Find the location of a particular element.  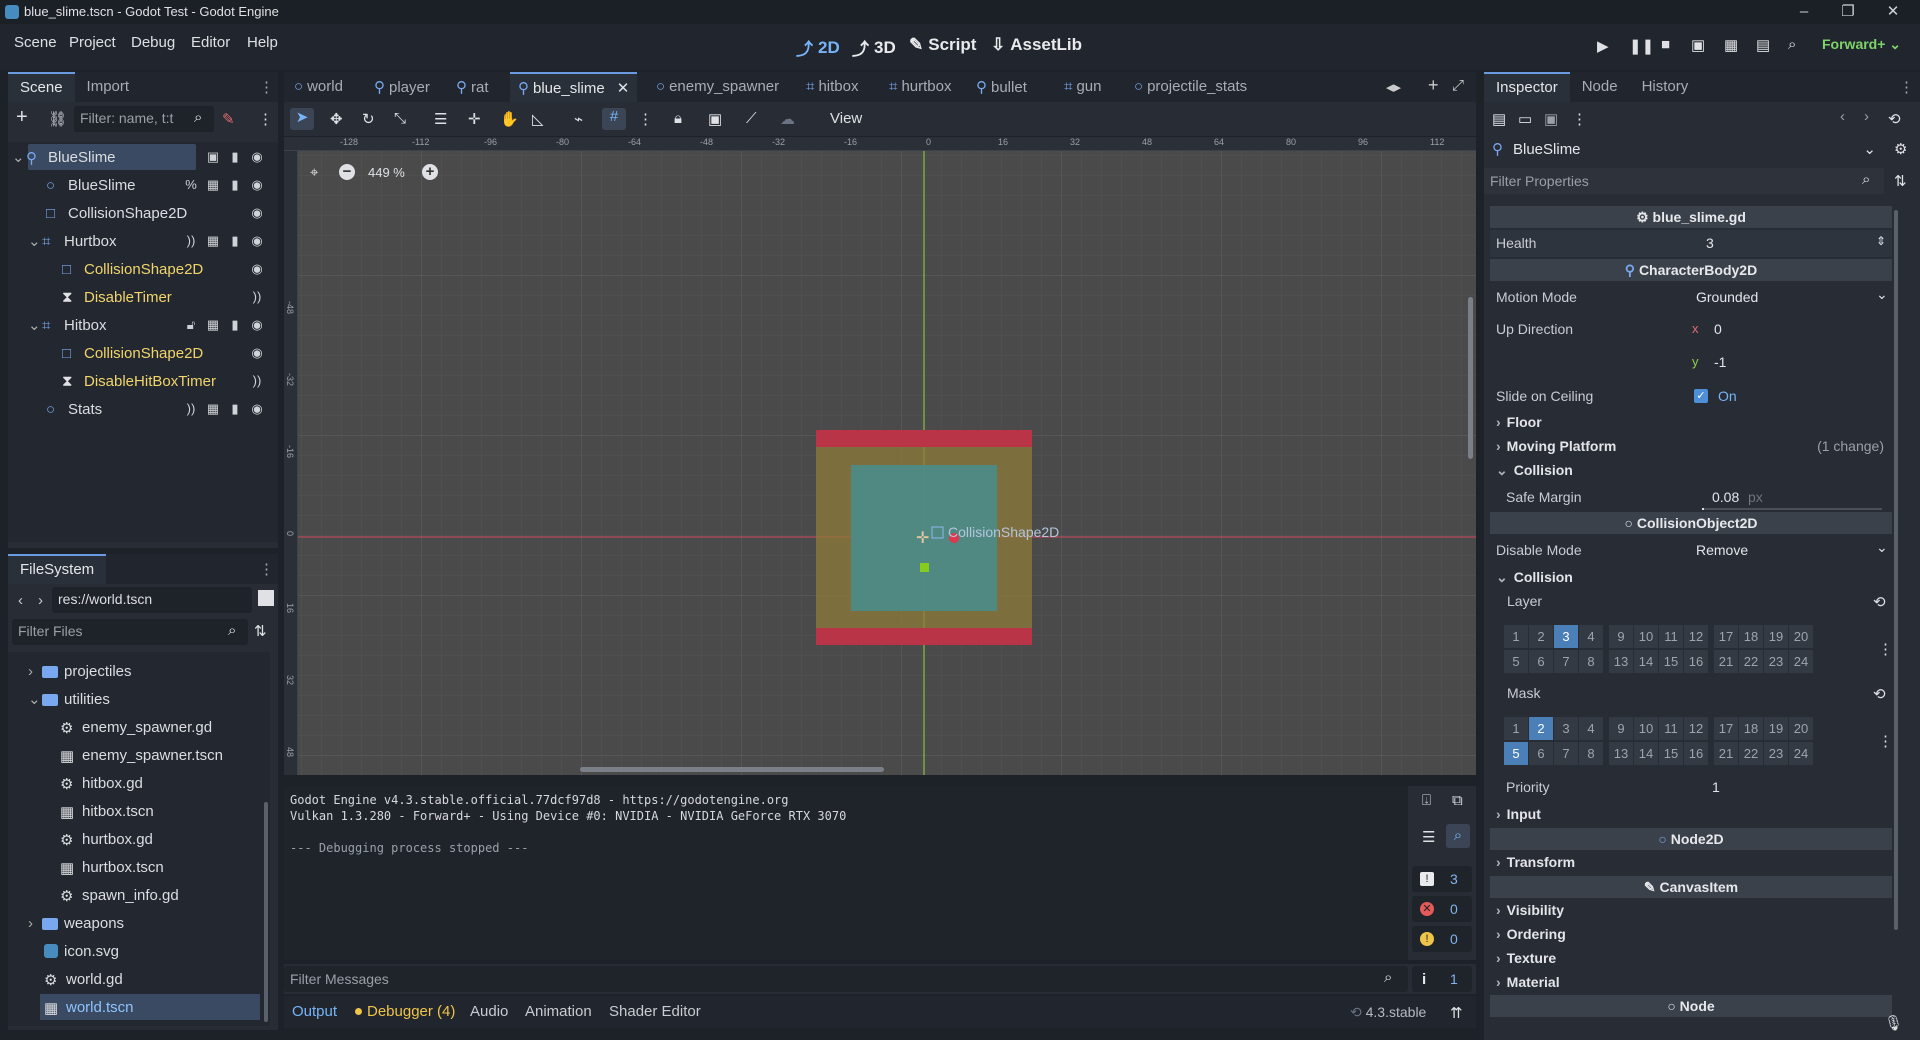

clear-output-icon: ⍗ is located at coordinates (1426, 800).